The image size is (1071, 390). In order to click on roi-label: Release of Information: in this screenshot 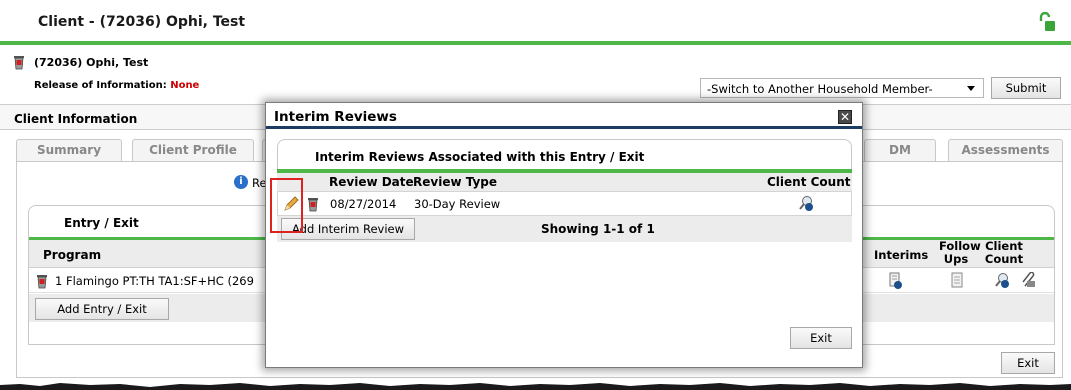, I will do `click(100, 85)`.